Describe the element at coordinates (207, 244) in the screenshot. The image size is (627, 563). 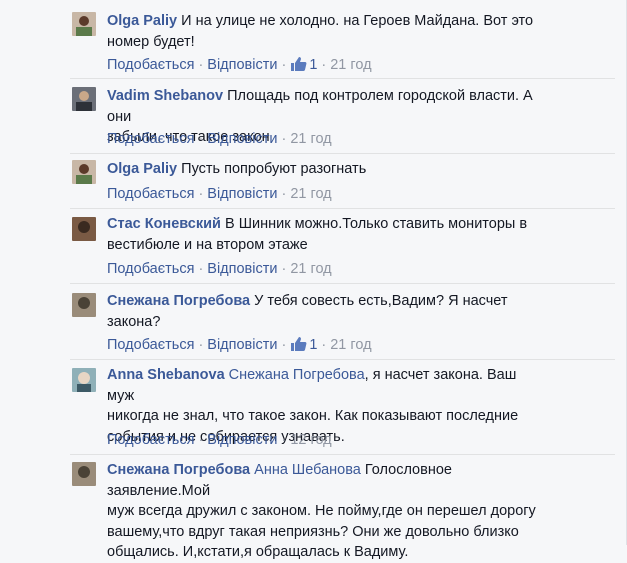
I see `comment-text-line: вестибюле и на втором этаже` at that location.